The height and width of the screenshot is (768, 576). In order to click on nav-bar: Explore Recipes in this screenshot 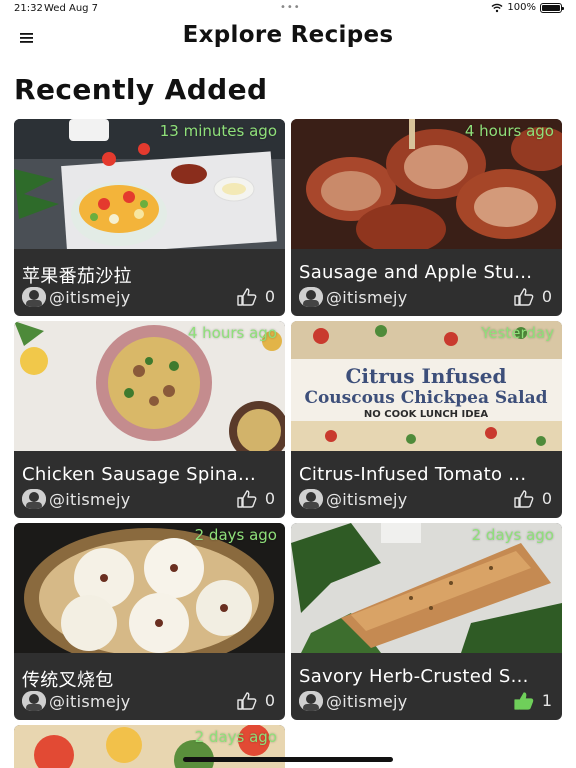, I will do `click(288, 38)`.